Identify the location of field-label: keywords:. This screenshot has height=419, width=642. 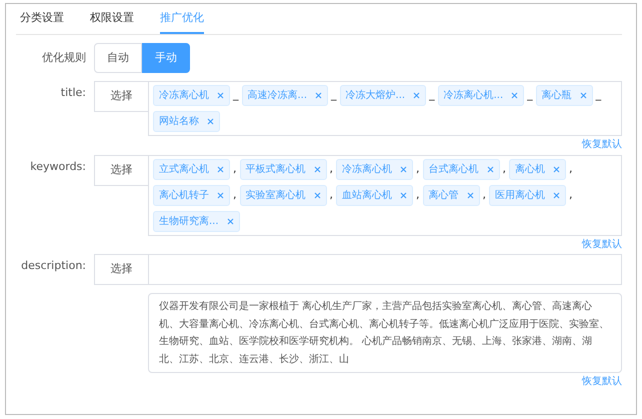
(58, 166).